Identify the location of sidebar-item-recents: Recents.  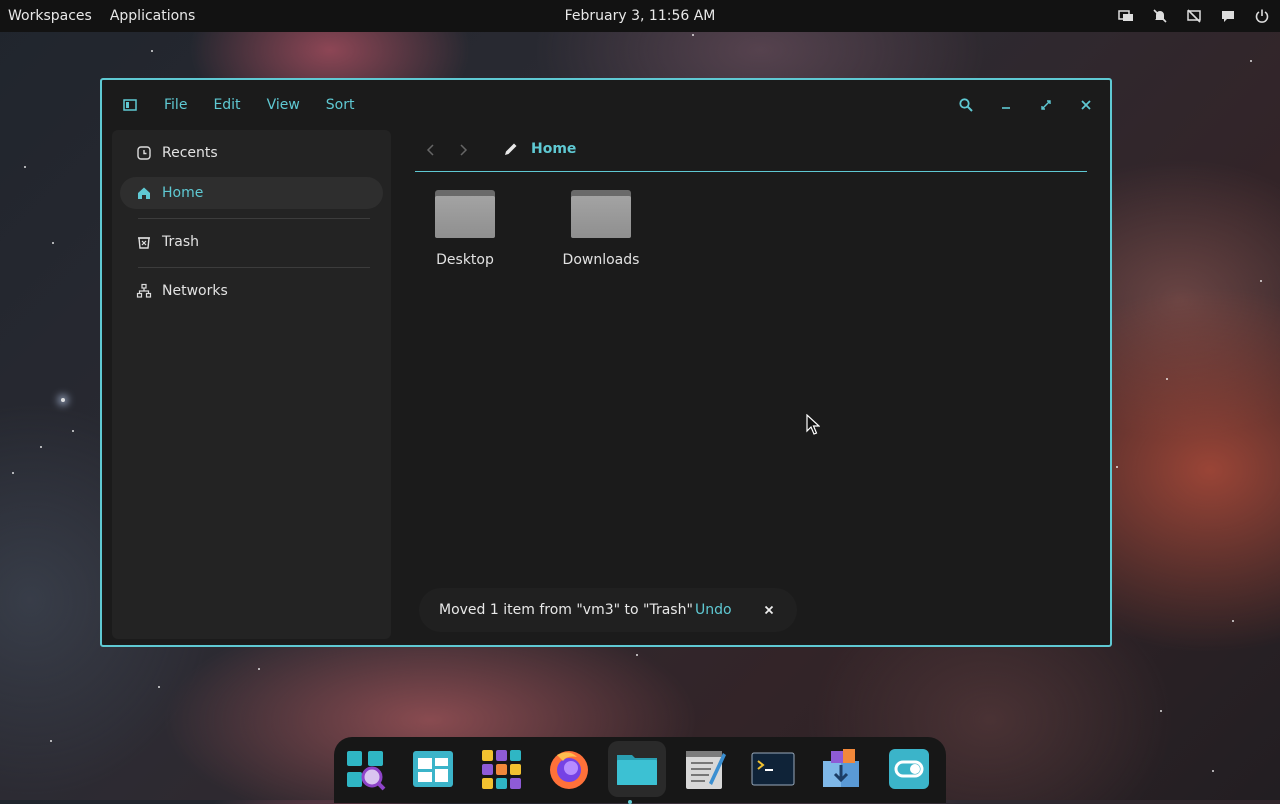
(251, 153).